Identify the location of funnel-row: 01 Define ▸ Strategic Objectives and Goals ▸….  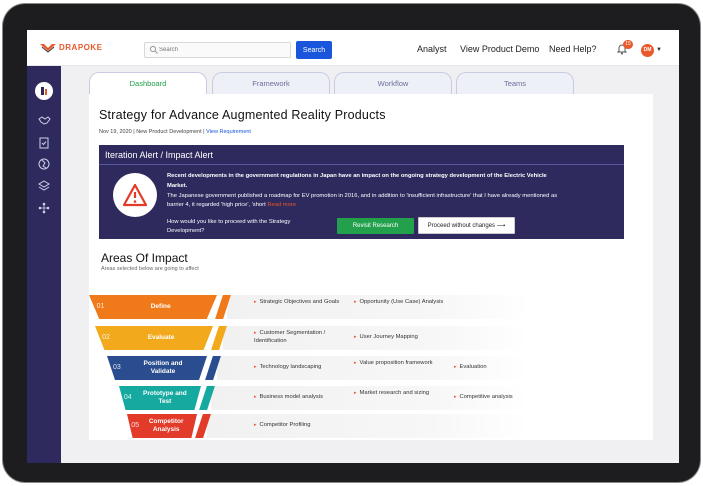
(371, 307).